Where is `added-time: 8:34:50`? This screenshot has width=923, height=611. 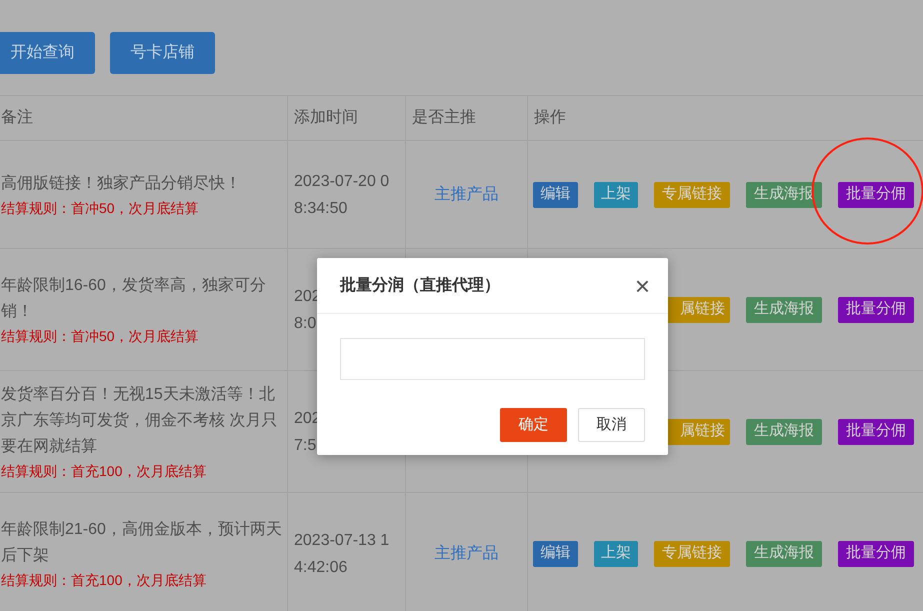
added-time: 8:34:50 is located at coordinates (321, 208).